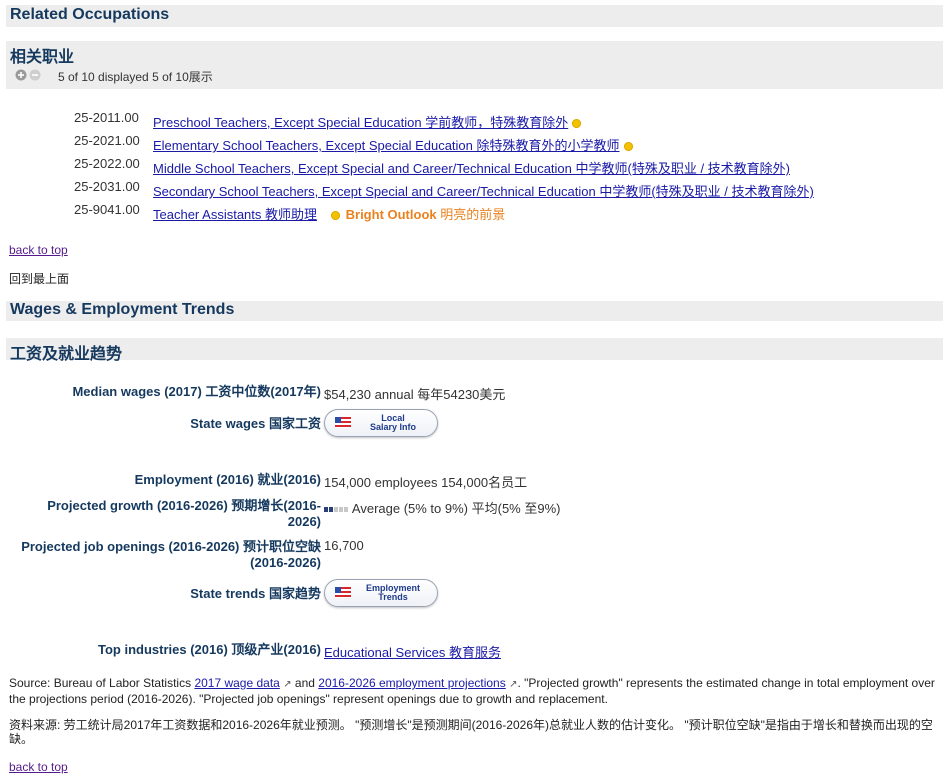 The height and width of the screenshot is (780, 950). I want to click on occupation-link: Teacher Assistants 教师助理, so click(235, 214).